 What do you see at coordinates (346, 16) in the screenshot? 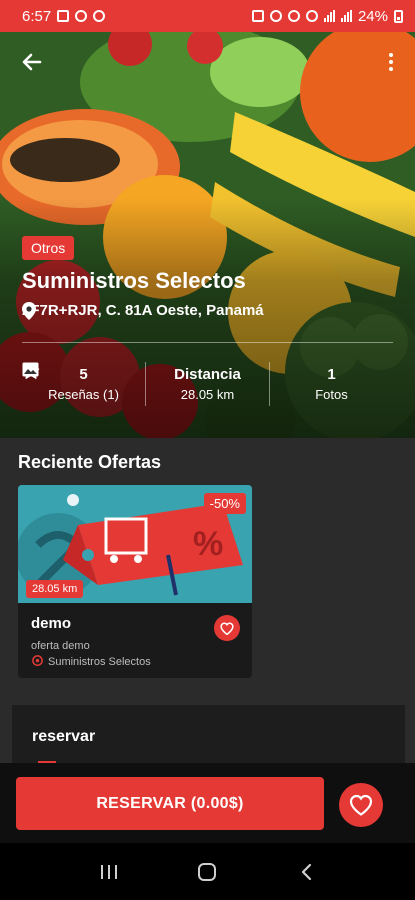
I see `signal-2-icon` at bounding box center [346, 16].